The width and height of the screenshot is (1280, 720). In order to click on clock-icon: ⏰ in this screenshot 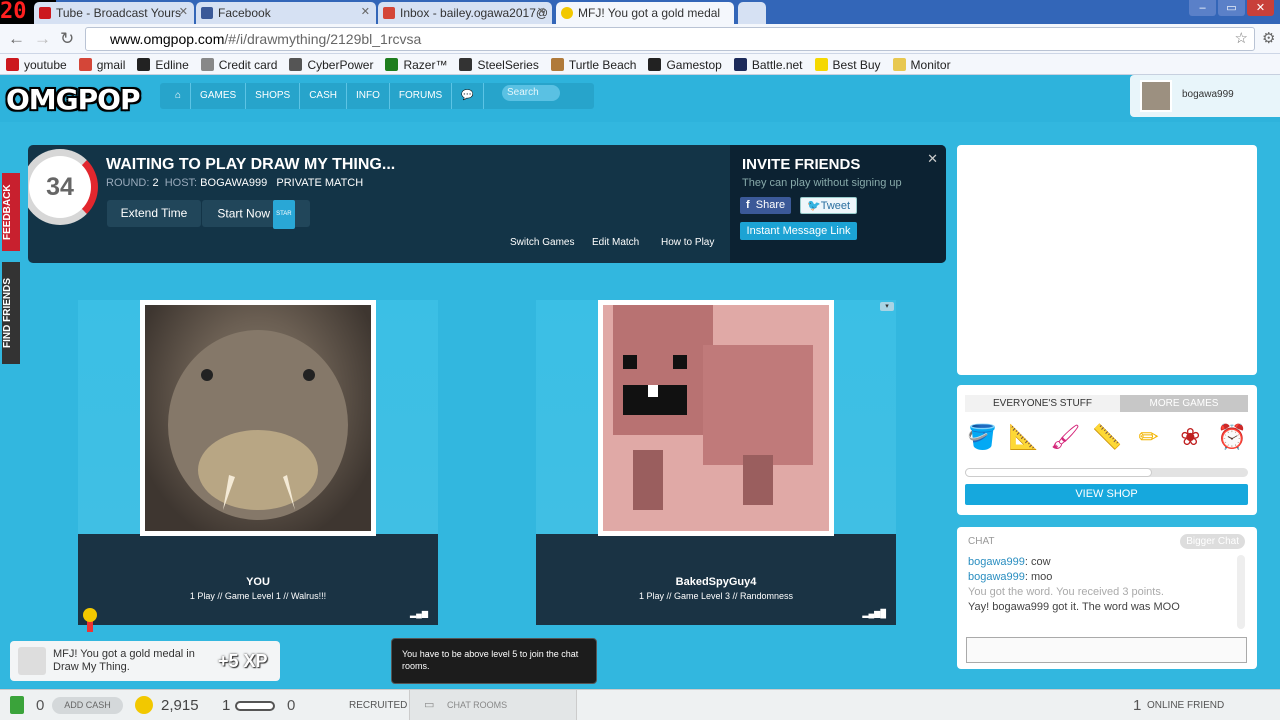, I will do `click(1232, 438)`.